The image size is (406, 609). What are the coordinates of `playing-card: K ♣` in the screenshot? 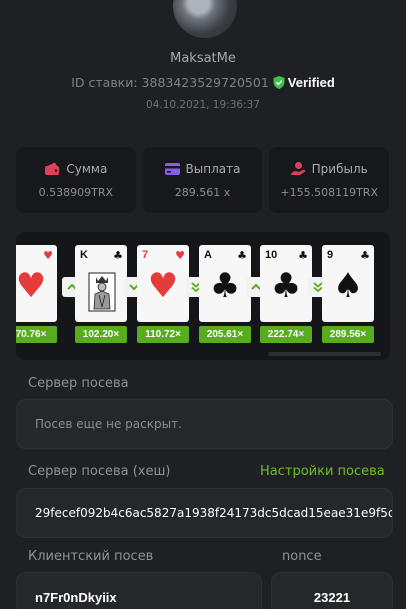 It's located at (101, 283).